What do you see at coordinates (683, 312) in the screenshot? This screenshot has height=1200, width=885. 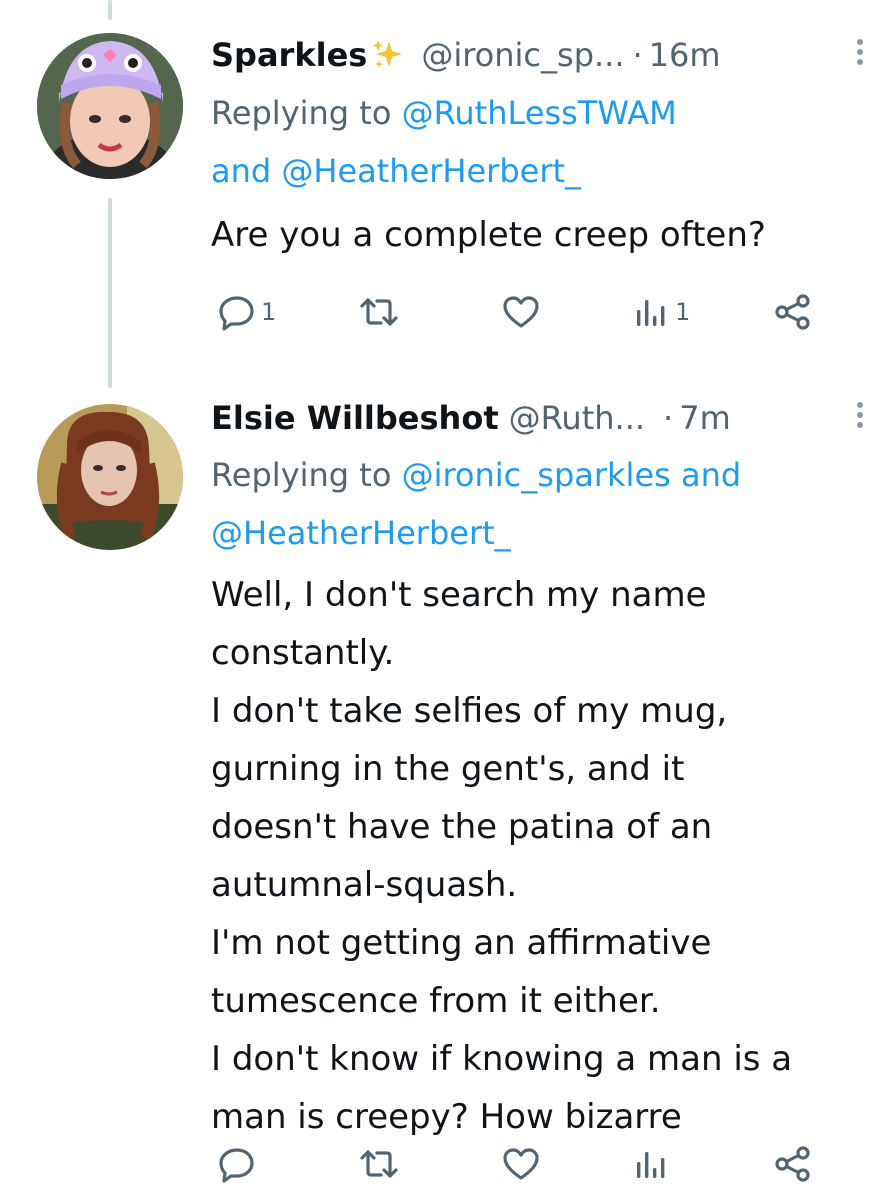 I see `view-count: 1` at bounding box center [683, 312].